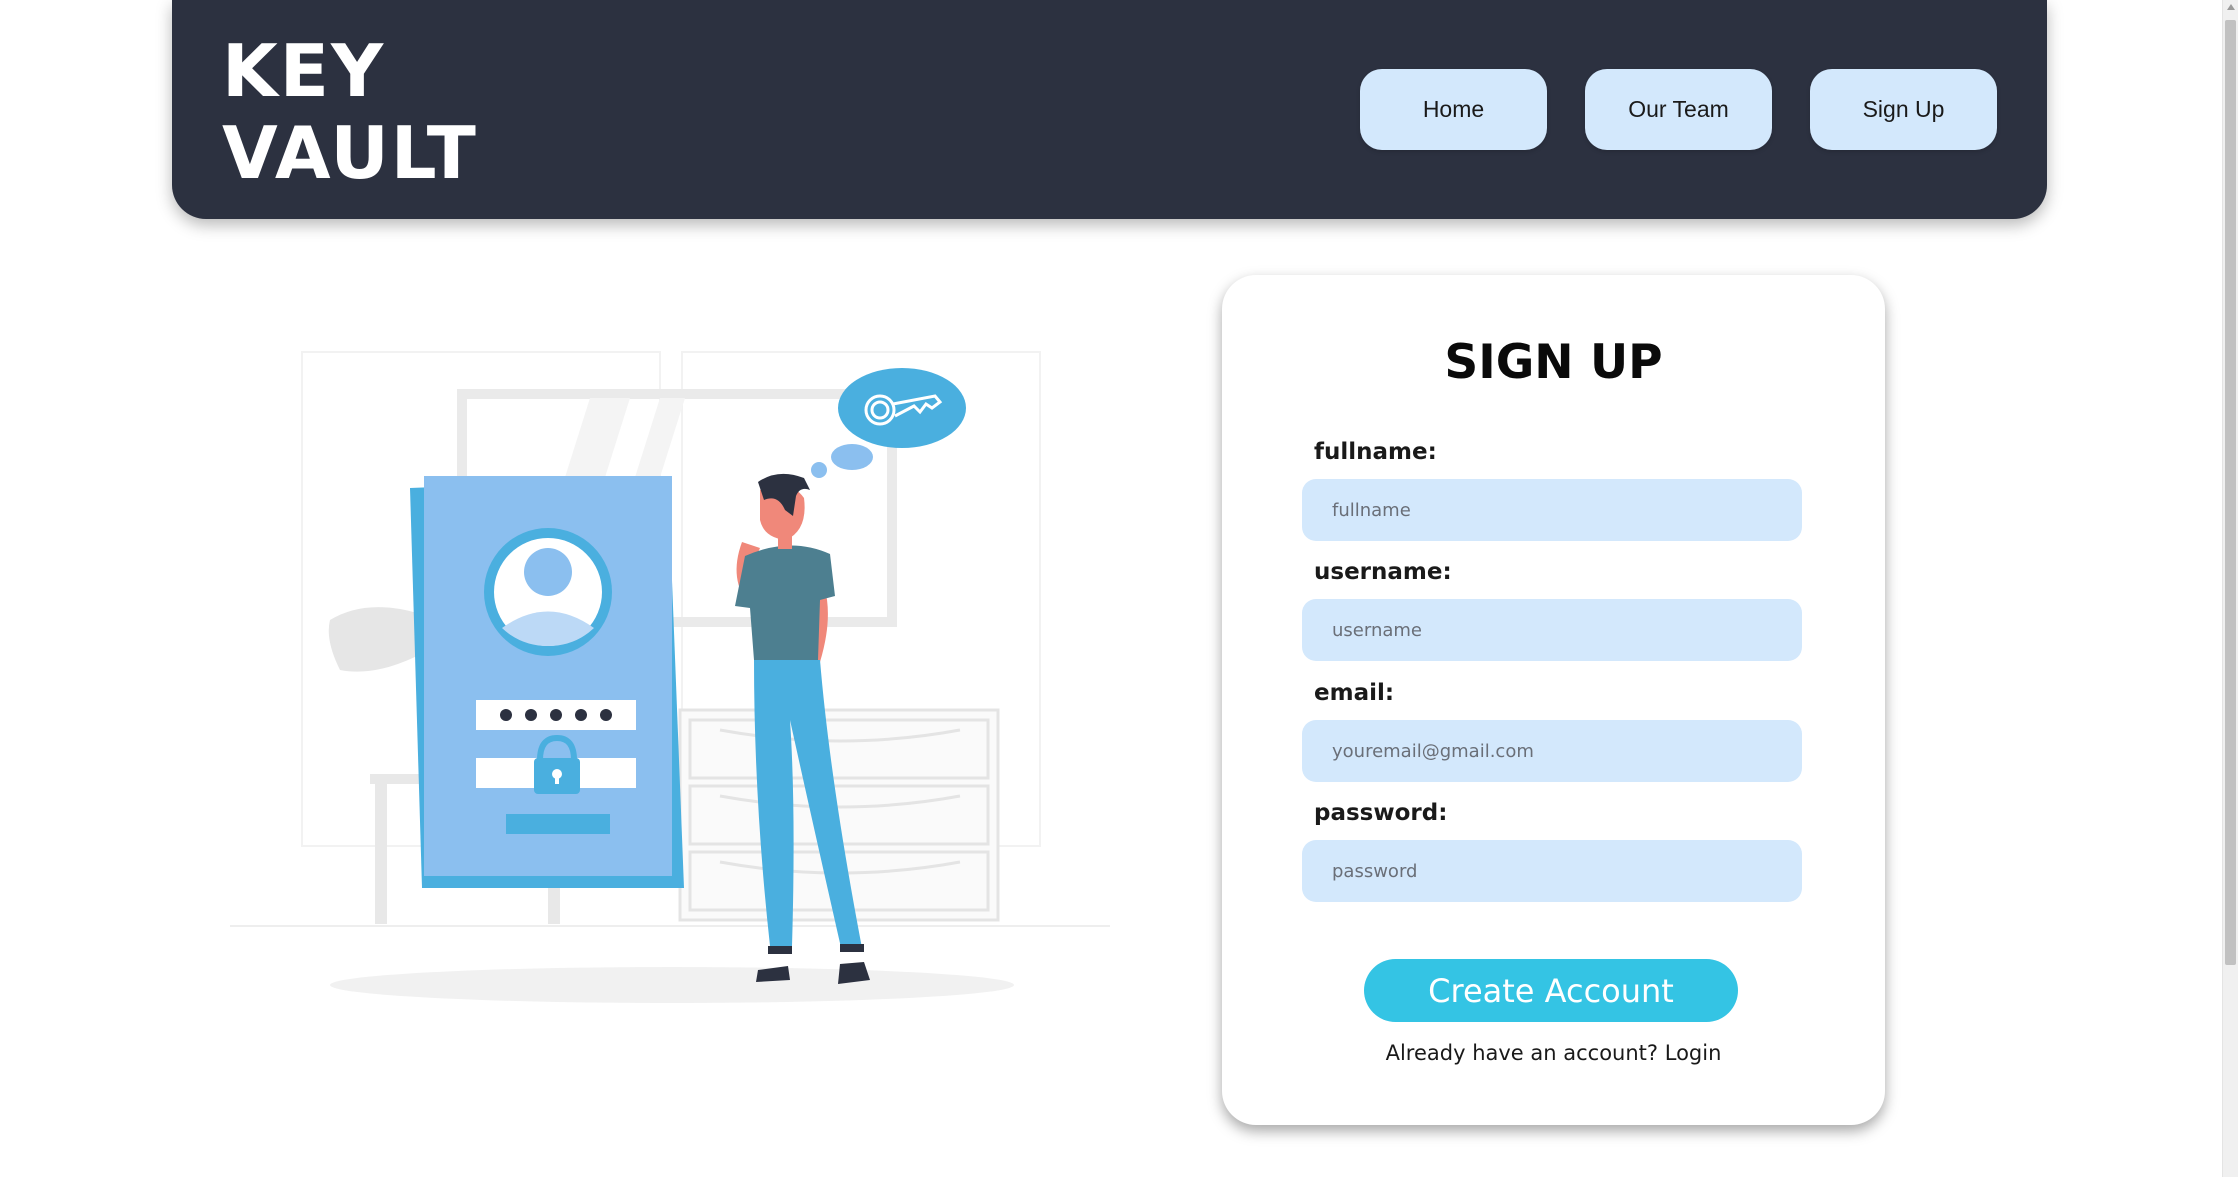 The image size is (2238, 1177). I want to click on login-prompt-text: Already have an account?, so click(1522, 1053).